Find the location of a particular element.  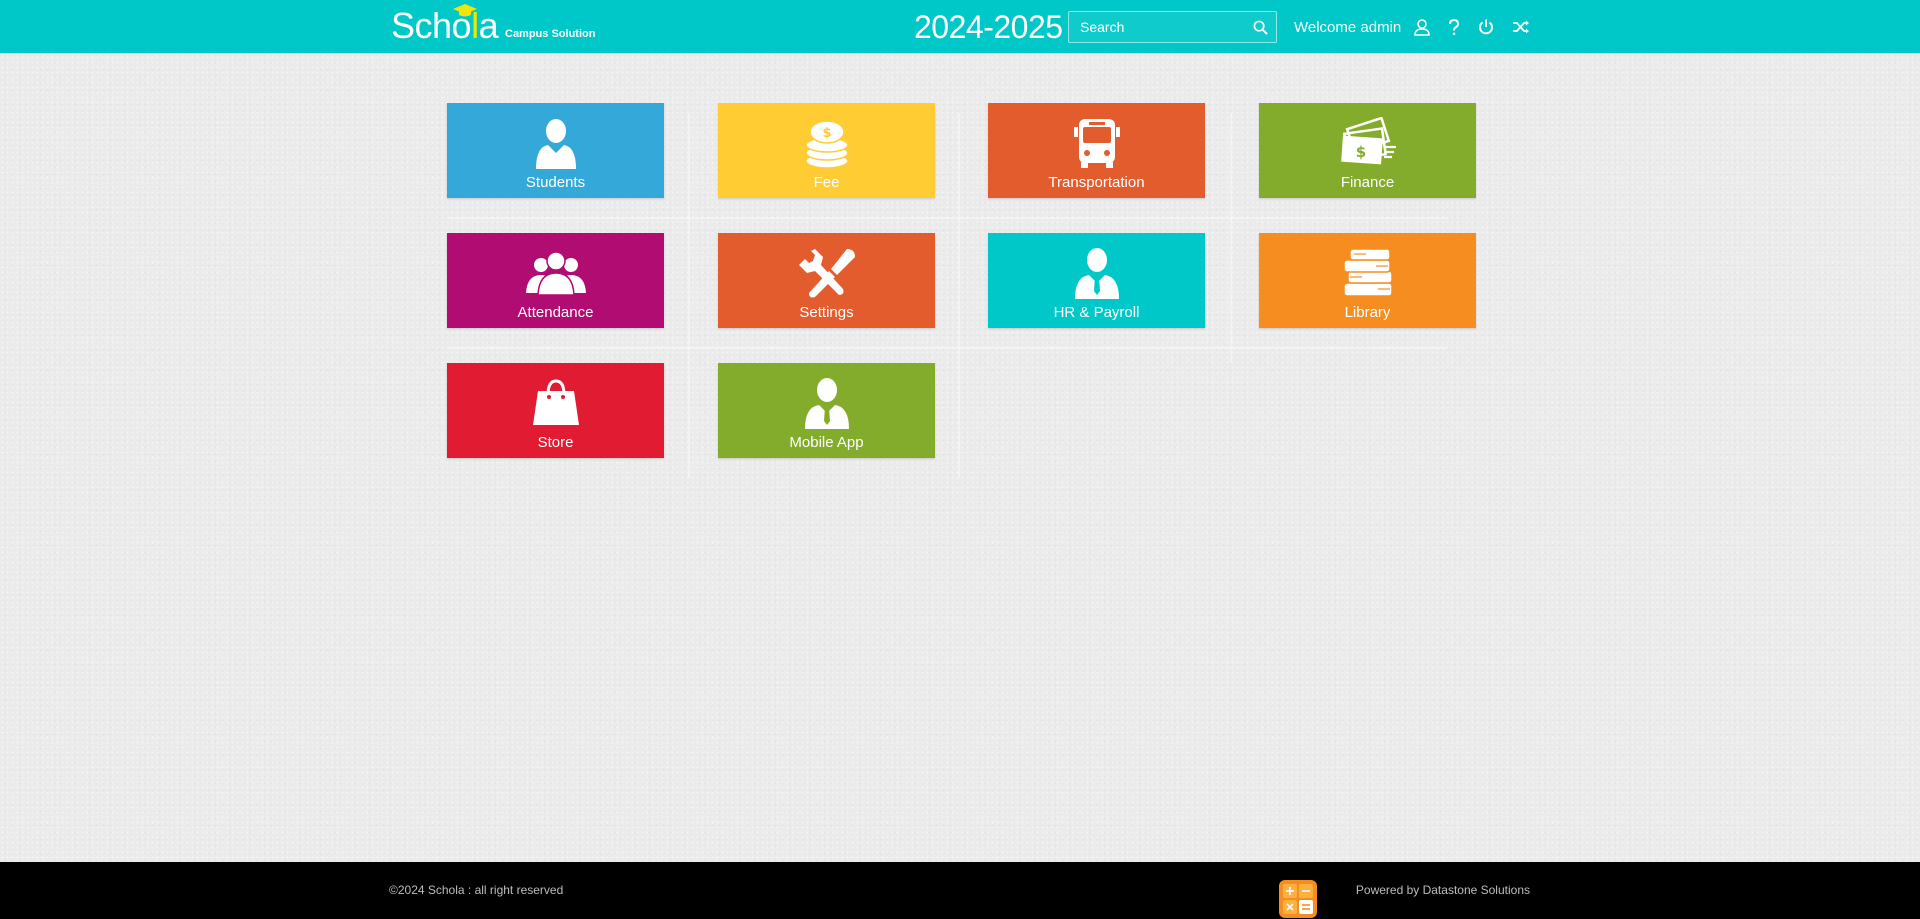

tile-store: Store is located at coordinates (555, 410).